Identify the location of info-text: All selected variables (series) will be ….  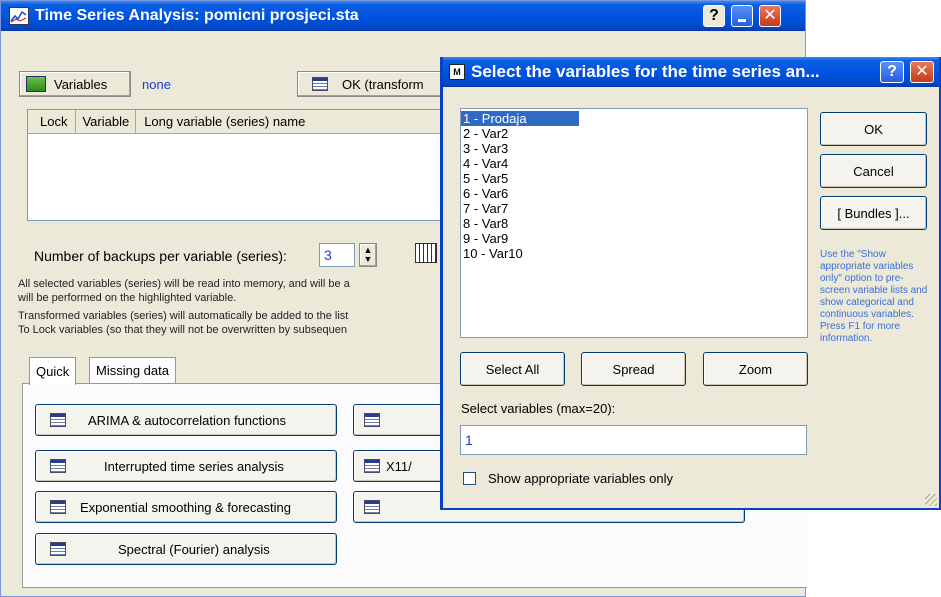
(228, 307).